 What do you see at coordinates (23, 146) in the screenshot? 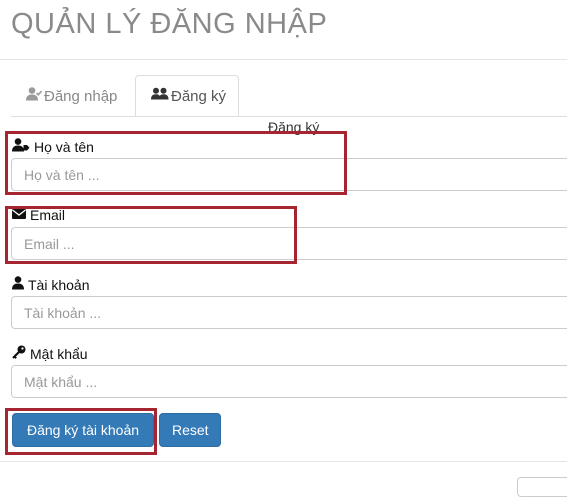
I see `user-tag-icon` at bounding box center [23, 146].